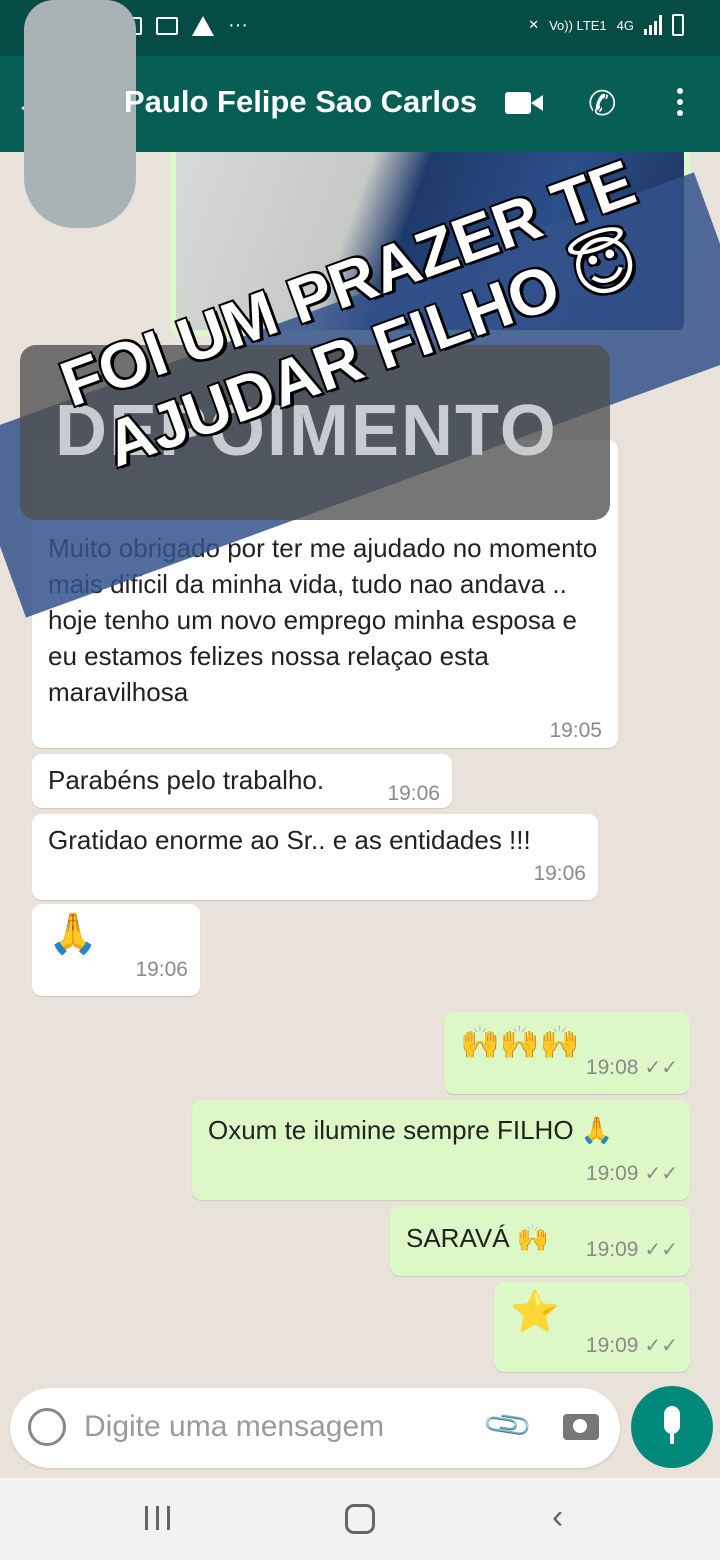 The width and height of the screenshot is (720, 1560). Describe the element at coordinates (186, 780) in the screenshot. I see `message-text: Parabéns pelo trabalho.` at that location.